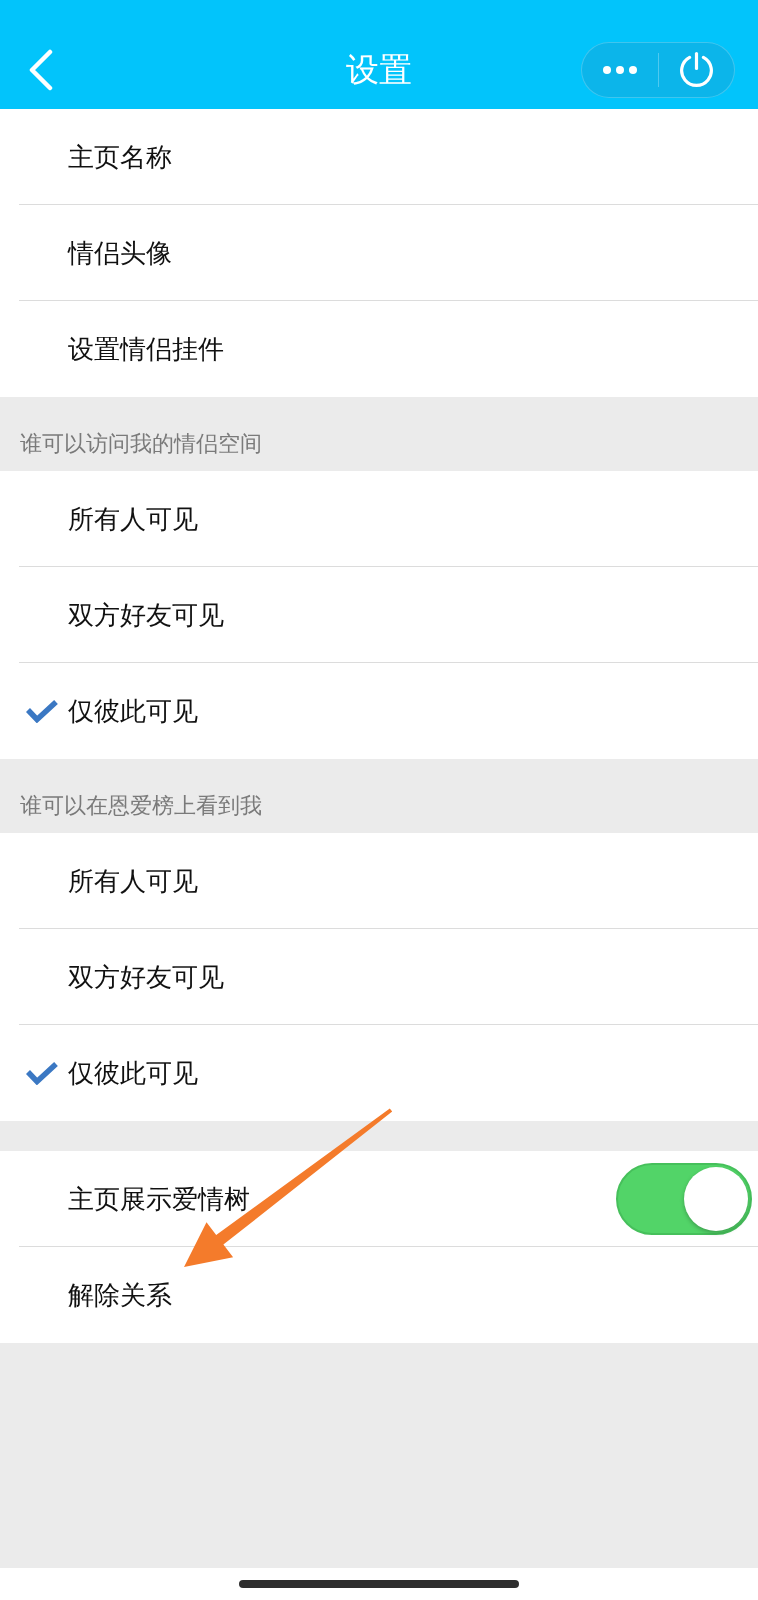  I want to click on setting-label: 主页展示爱情树, so click(159, 1199).